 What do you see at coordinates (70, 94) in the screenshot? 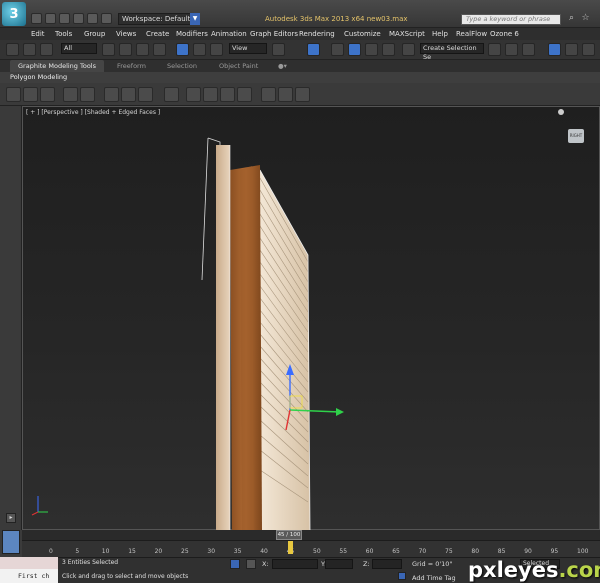
I see `border-mode-icon` at bounding box center [70, 94].